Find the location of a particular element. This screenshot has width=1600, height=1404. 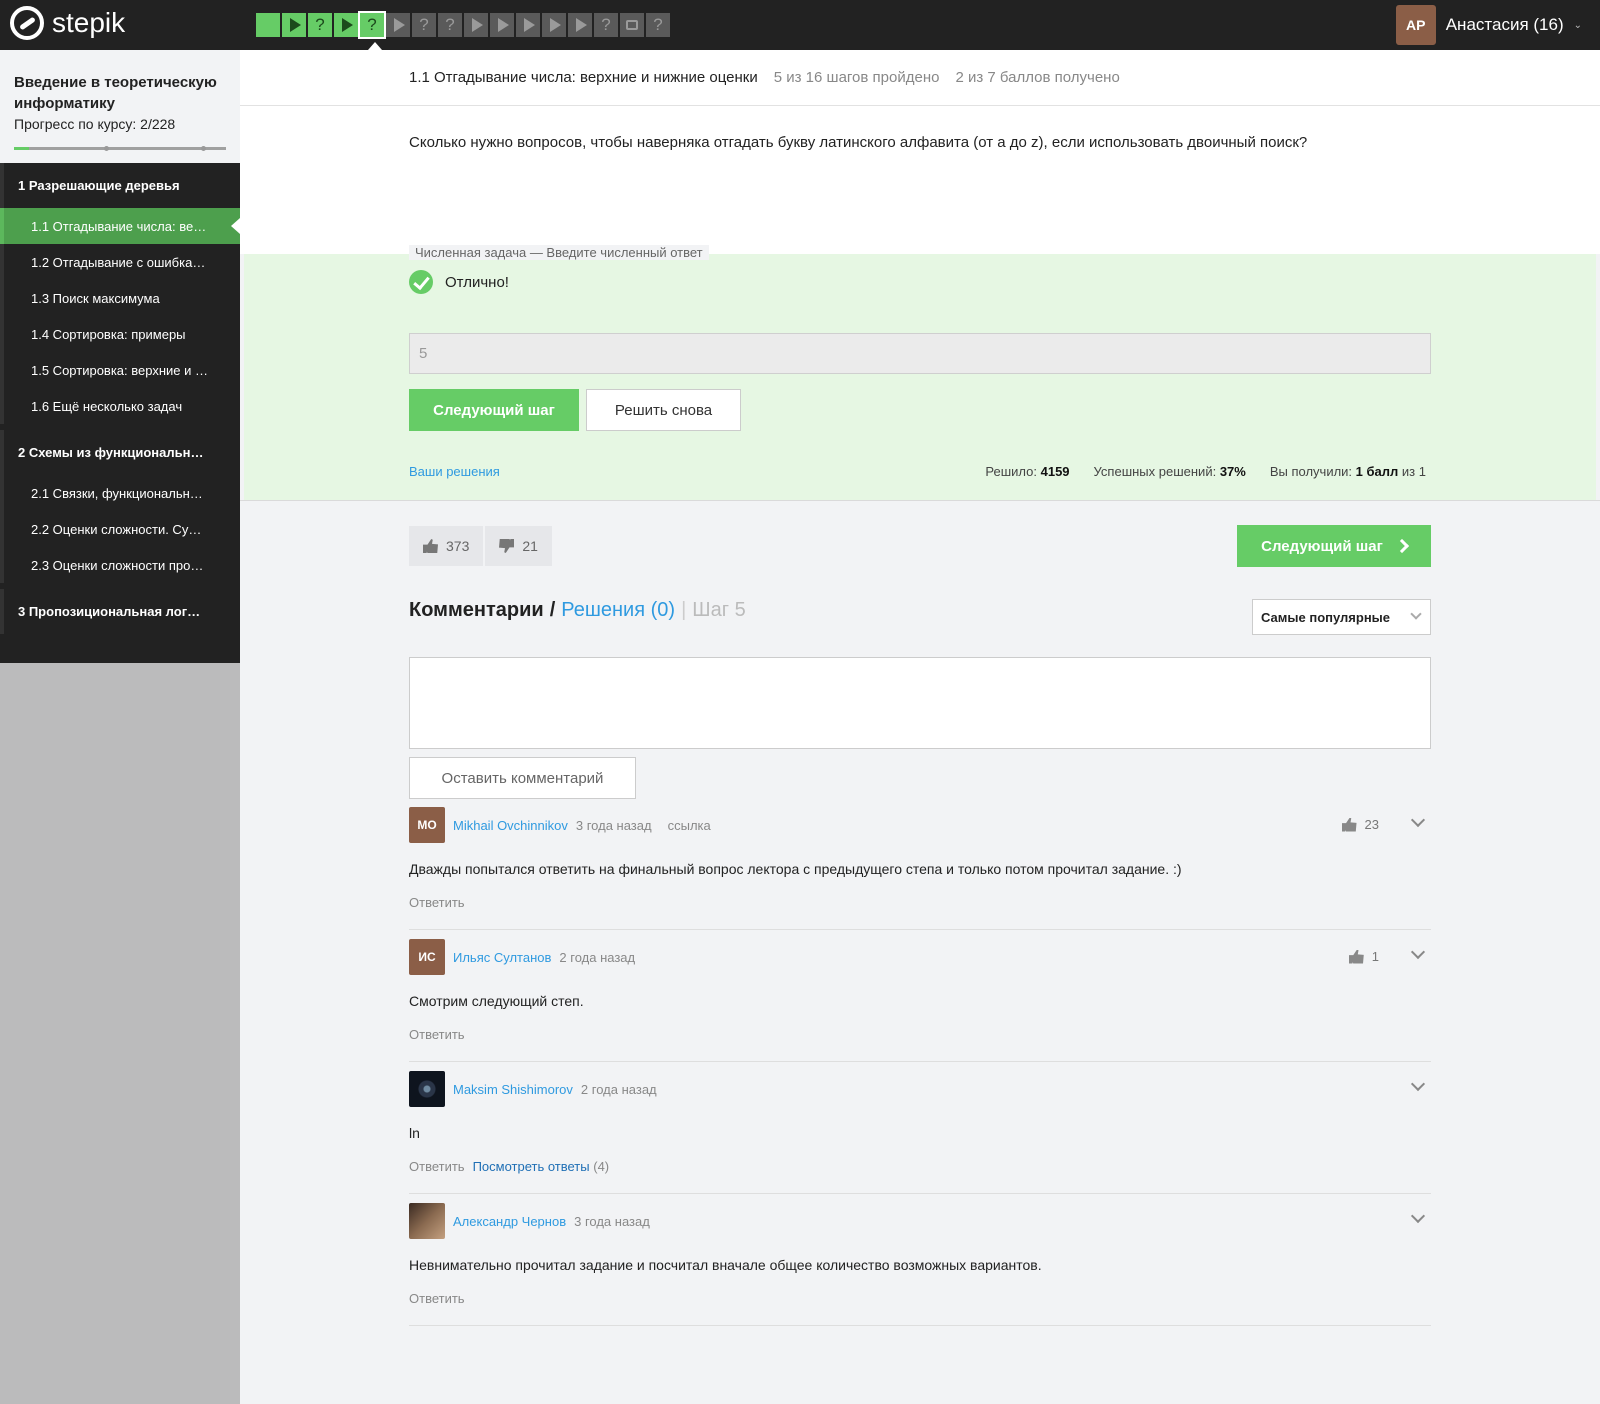

comments-tab: Комментарии is located at coordinates (476, 610).